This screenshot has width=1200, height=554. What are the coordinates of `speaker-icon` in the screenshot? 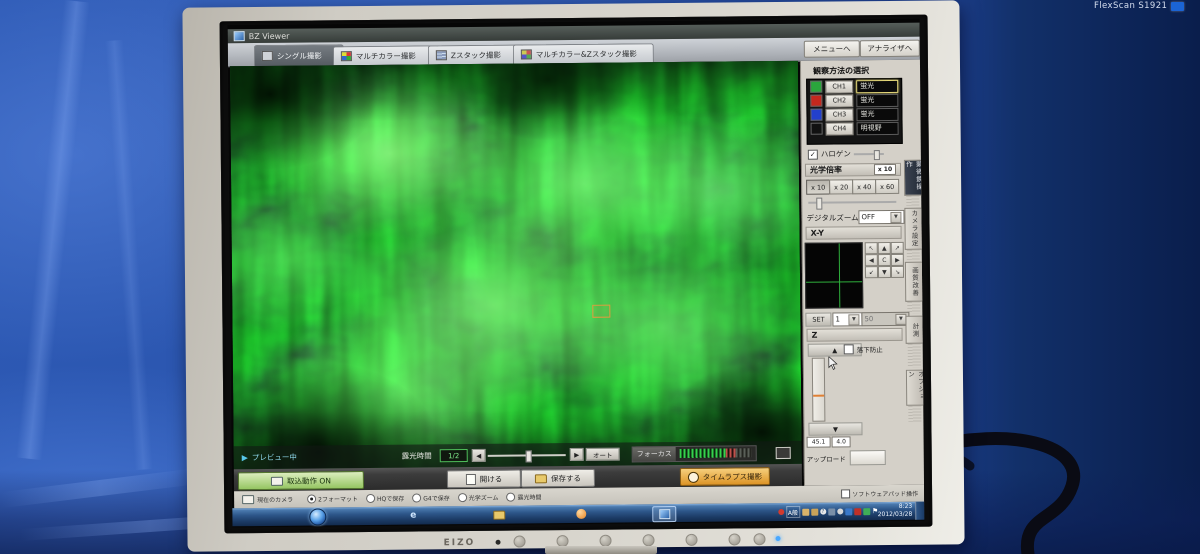 It's located at (840, 511).